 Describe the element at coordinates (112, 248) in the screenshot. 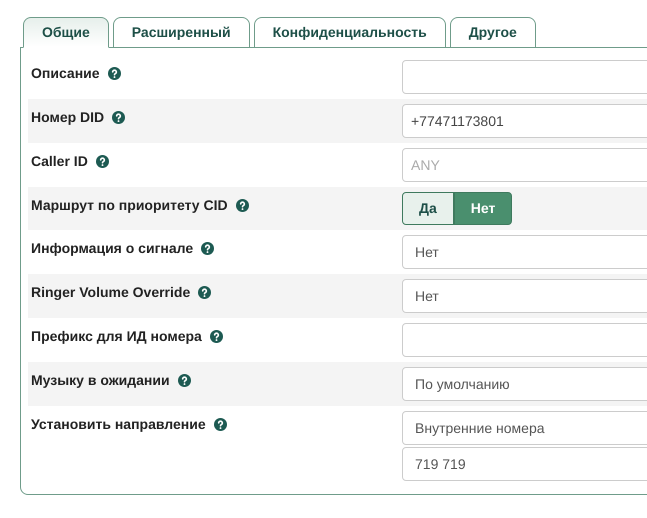

I see `field-label: Информация о сигнале` at that location.